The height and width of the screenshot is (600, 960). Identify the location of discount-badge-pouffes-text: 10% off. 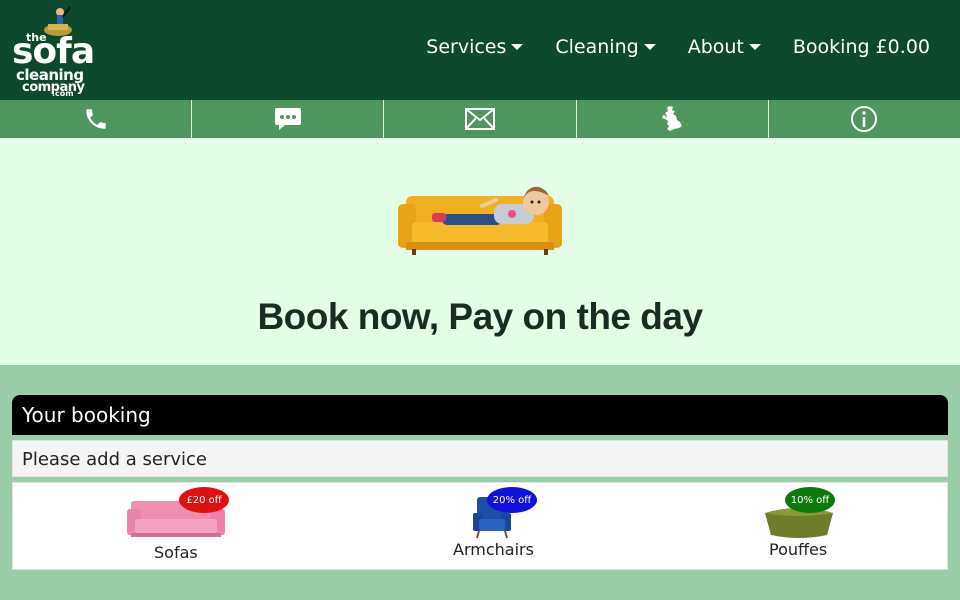
(810, 500).